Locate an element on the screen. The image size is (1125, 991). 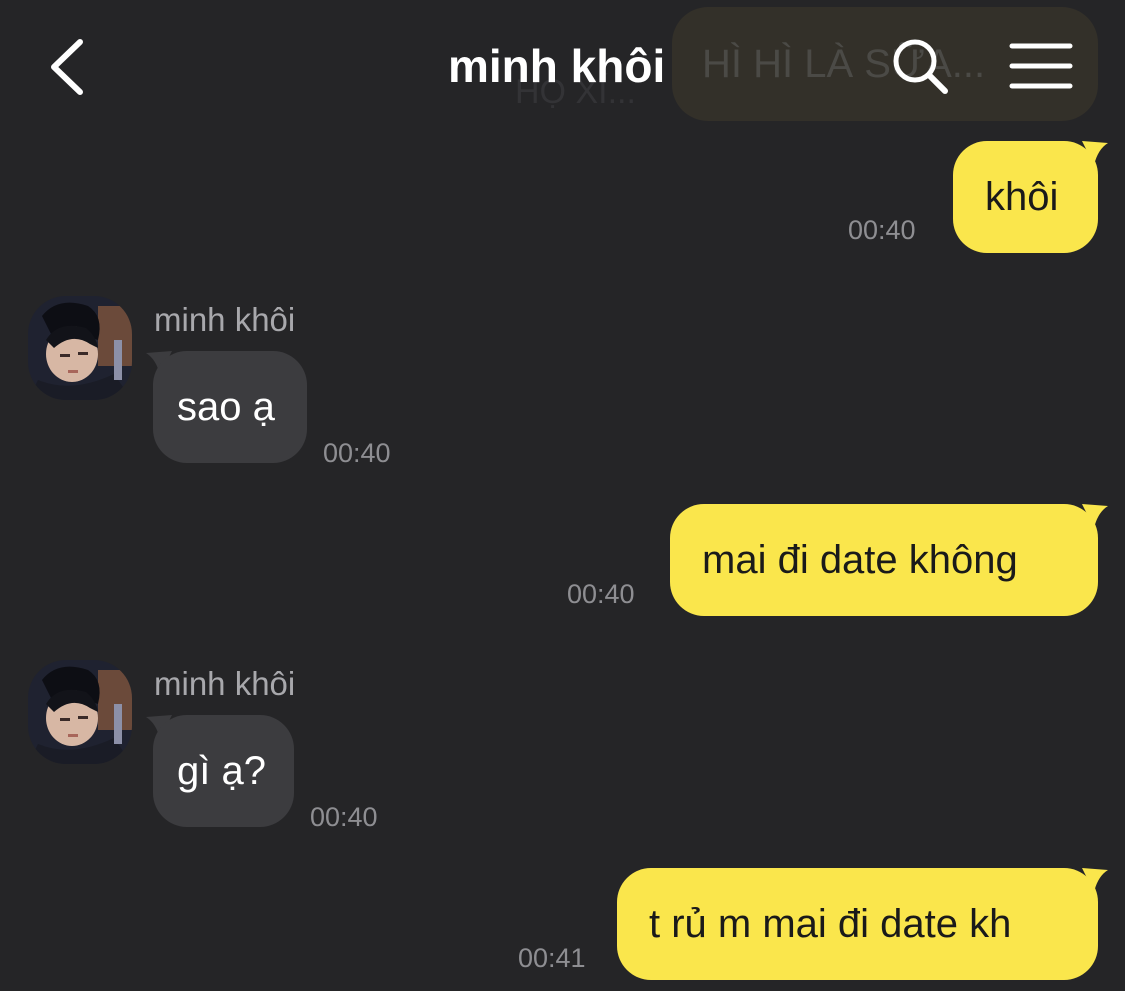
message-text: khôi is located at coordinates (1022, 197).